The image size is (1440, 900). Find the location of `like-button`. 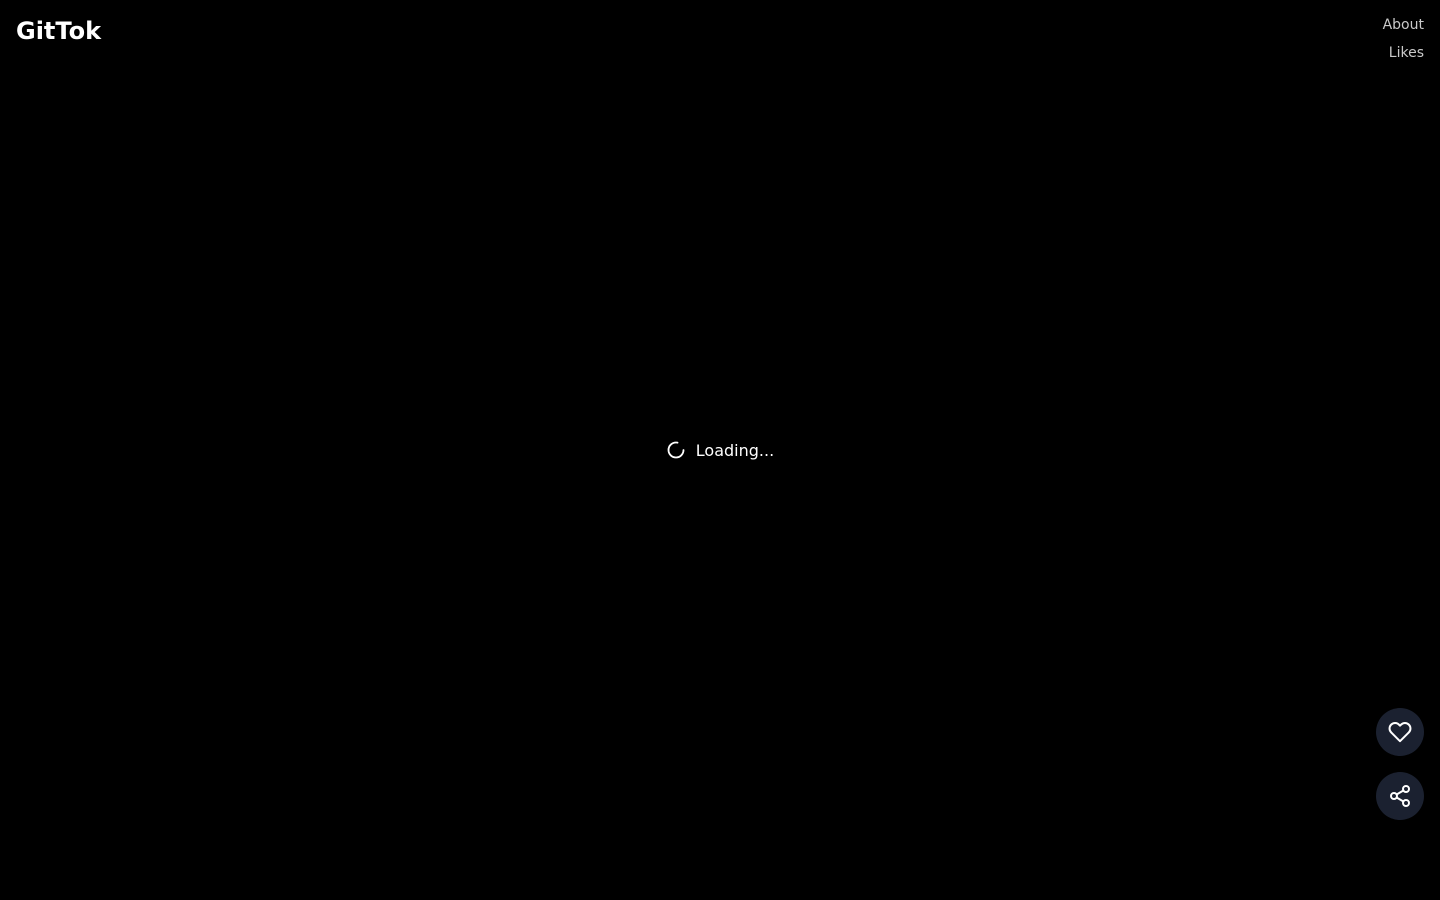

like-button is located at coordinates (1400, 732).